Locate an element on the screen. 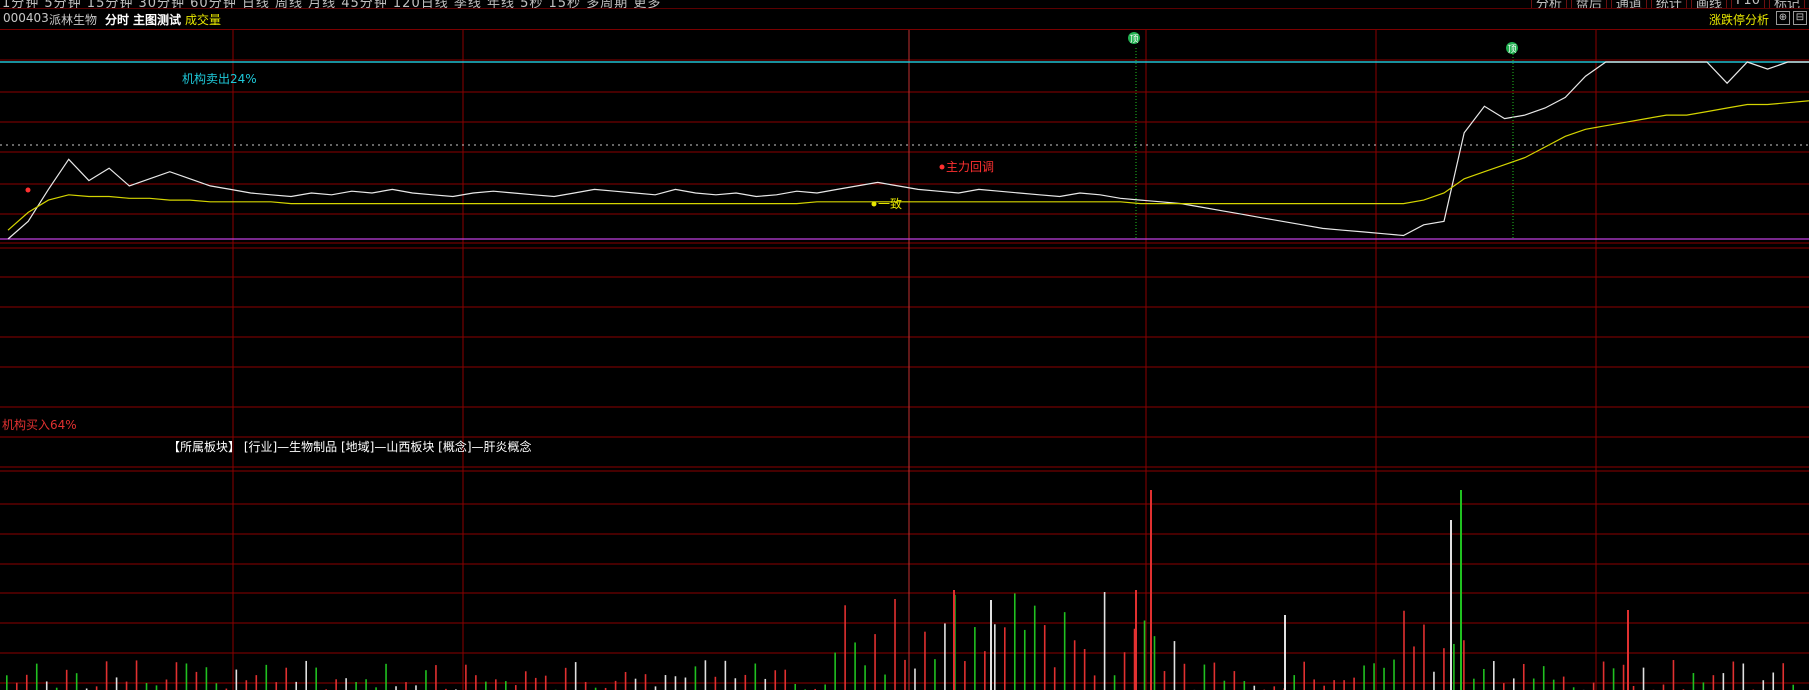 This screenshot has height=690, width=1809. main-force-label: 主力回调 is located at coordinates (970, 167).